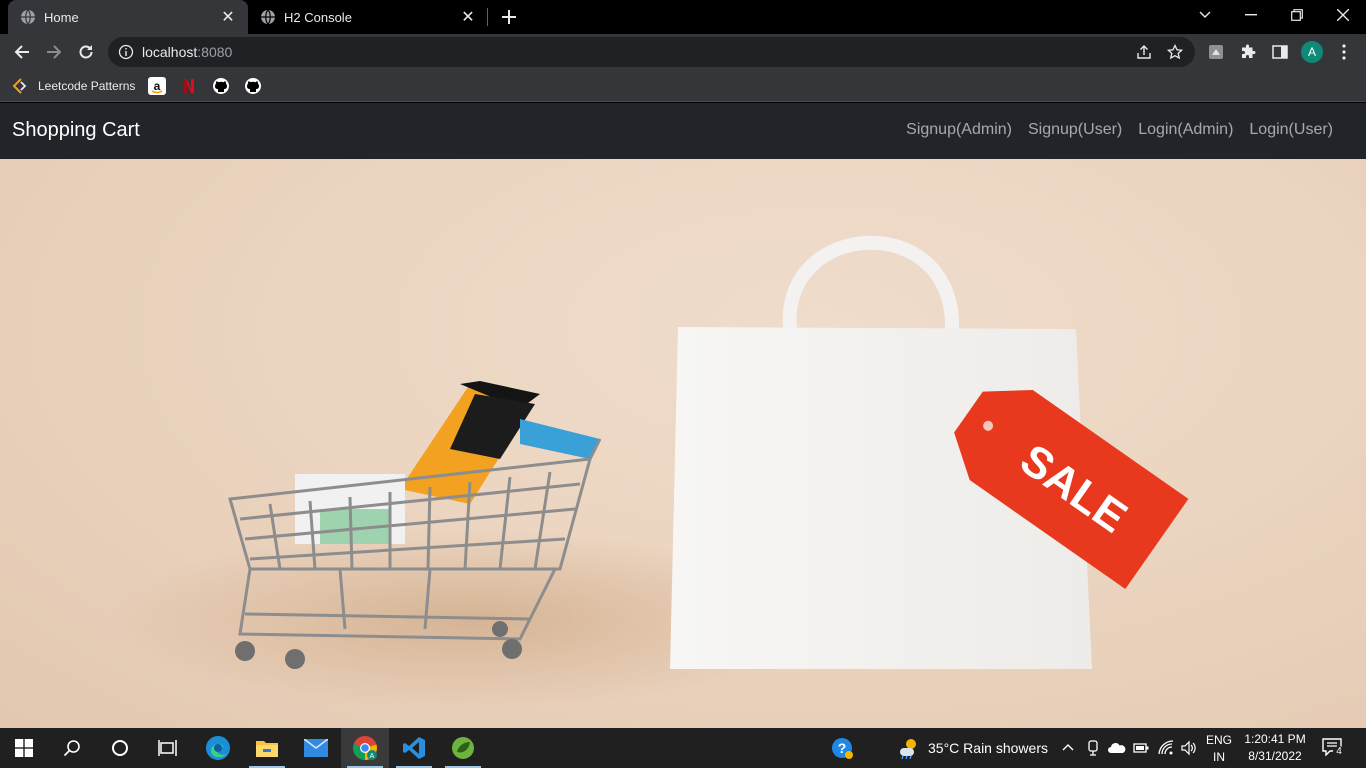 The height and width of the screenshot is (768, 1366). I want to click on extensions-button, so click(1248, 52).